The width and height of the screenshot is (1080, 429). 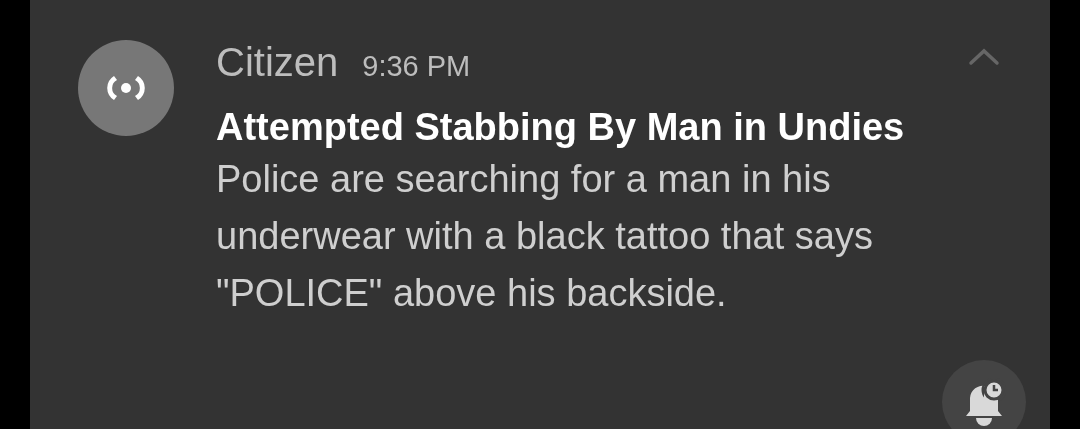 I want to click on notification-title: Attempted Stabbing By Man in Undies, so click(x=561, y=127).